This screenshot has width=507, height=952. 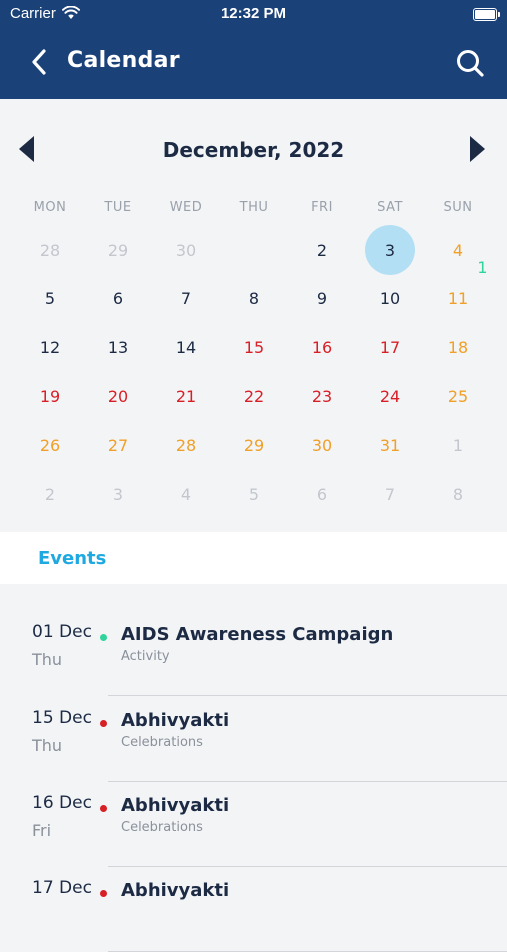 I want to click on day-cell: 27, so click(x=118, y=445).